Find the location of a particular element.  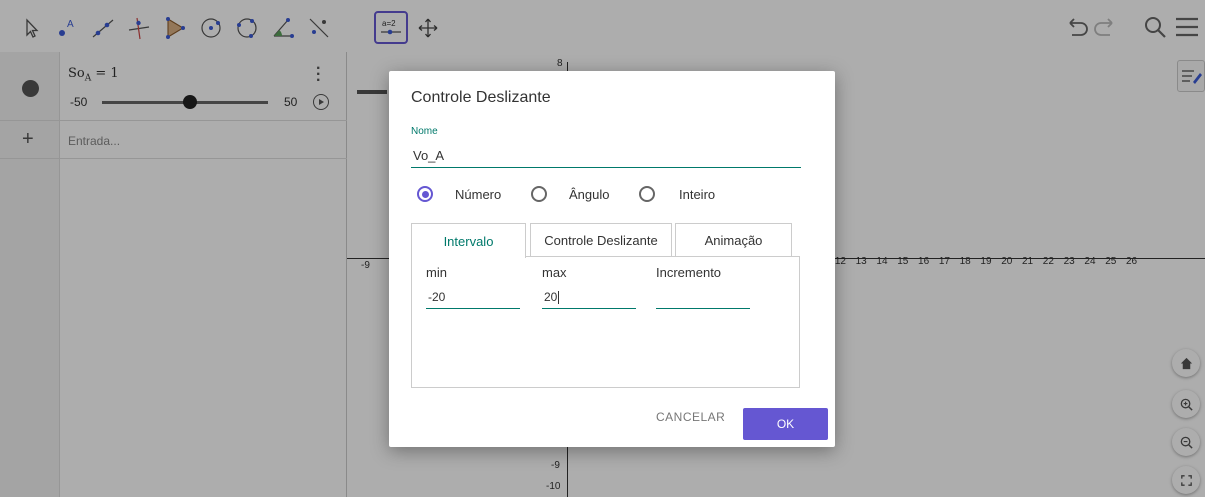

tab-panel-intervalo: min -20 max 20 Incremento is located at coordinates (605, 322).